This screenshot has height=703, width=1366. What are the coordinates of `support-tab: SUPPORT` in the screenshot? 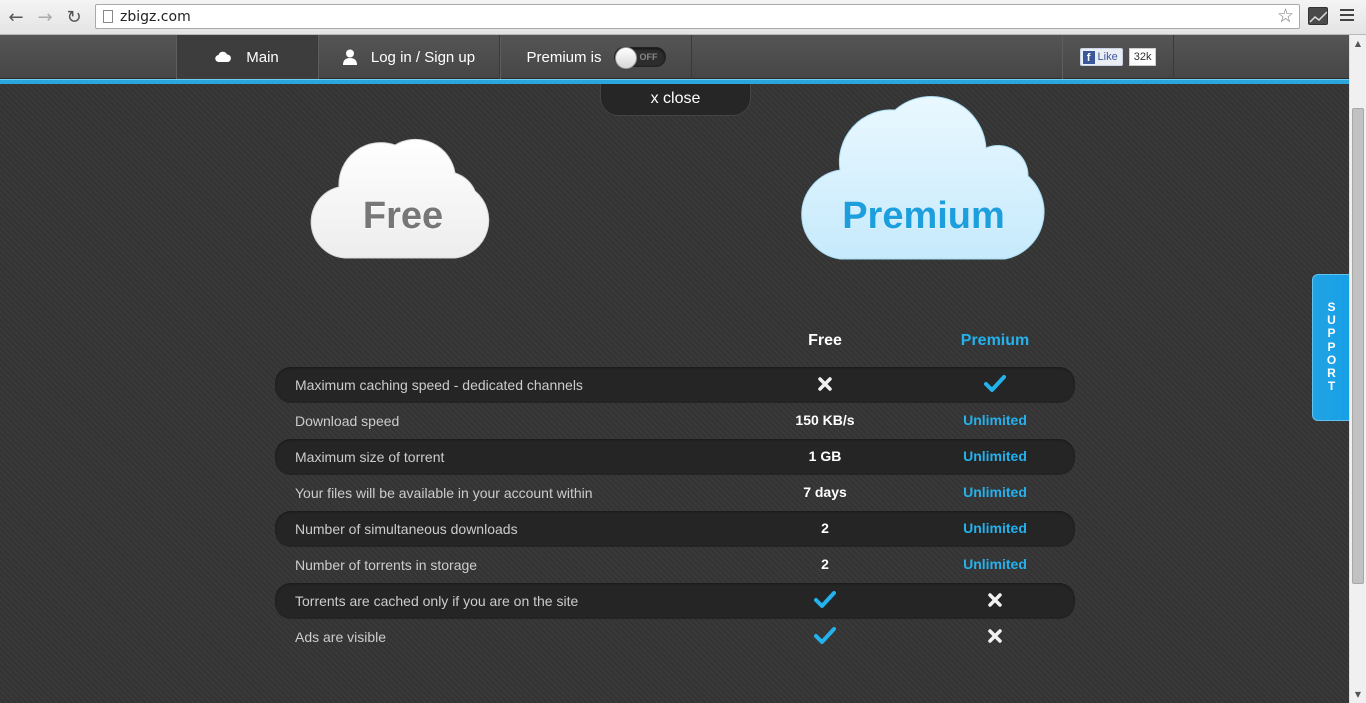 It's located at (1330, 347).